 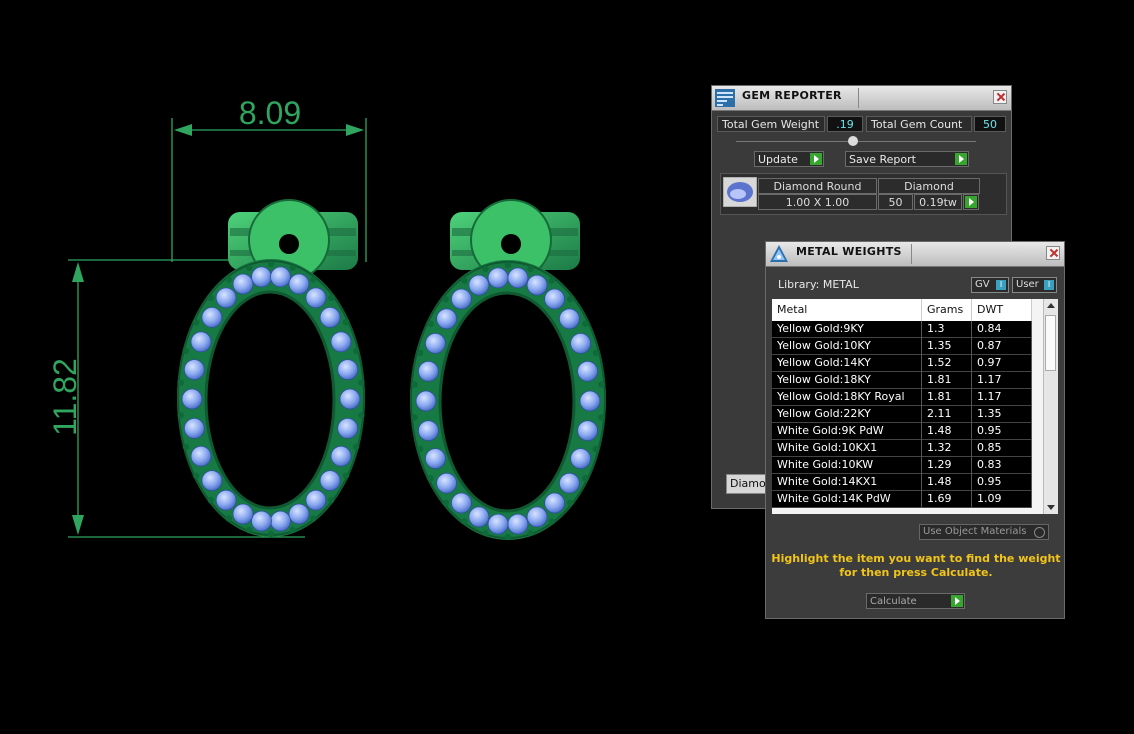 I want to click on metal-cell: White Gold:9K PdW, so click(x=847, y=431).